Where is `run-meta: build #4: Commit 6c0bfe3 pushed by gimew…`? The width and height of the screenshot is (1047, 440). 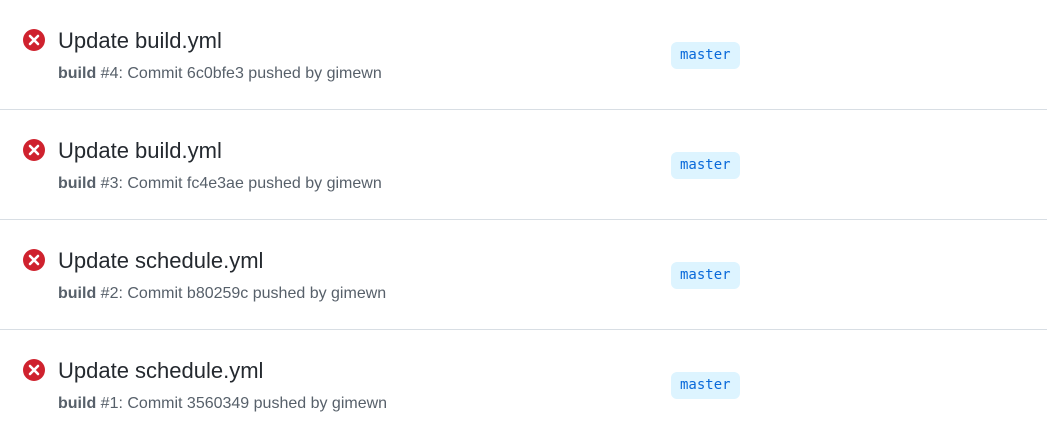
run-meta: build #4: Commit 6c0bfe3 pushed by gimew… is located at coordinates (220, 74).